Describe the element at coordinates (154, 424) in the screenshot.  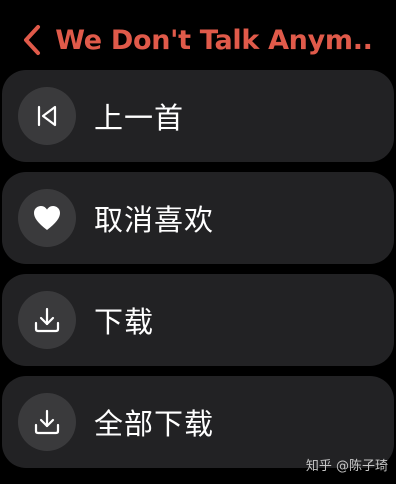
I see `download-all-label: 全部下载` at that location.